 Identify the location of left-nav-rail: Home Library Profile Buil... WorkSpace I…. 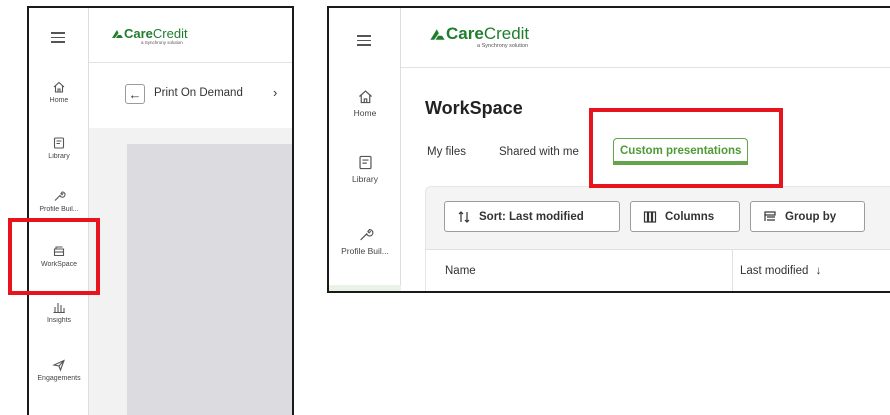
(59, 211).